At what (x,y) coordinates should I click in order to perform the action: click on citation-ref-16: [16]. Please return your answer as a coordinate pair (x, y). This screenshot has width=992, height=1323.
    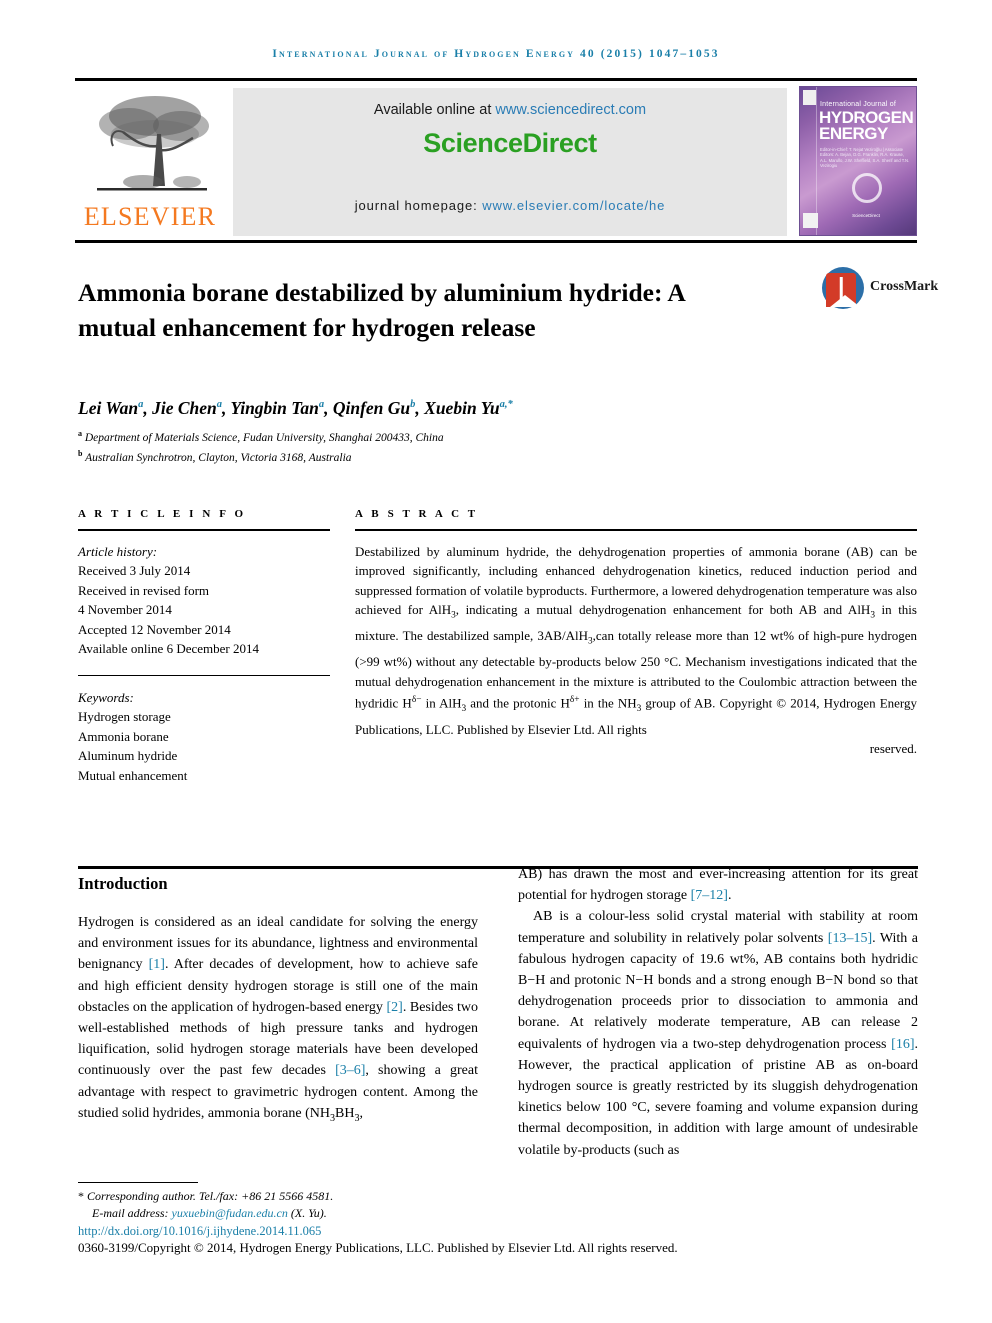
    Looking at the image, I should click on (902, 1044).